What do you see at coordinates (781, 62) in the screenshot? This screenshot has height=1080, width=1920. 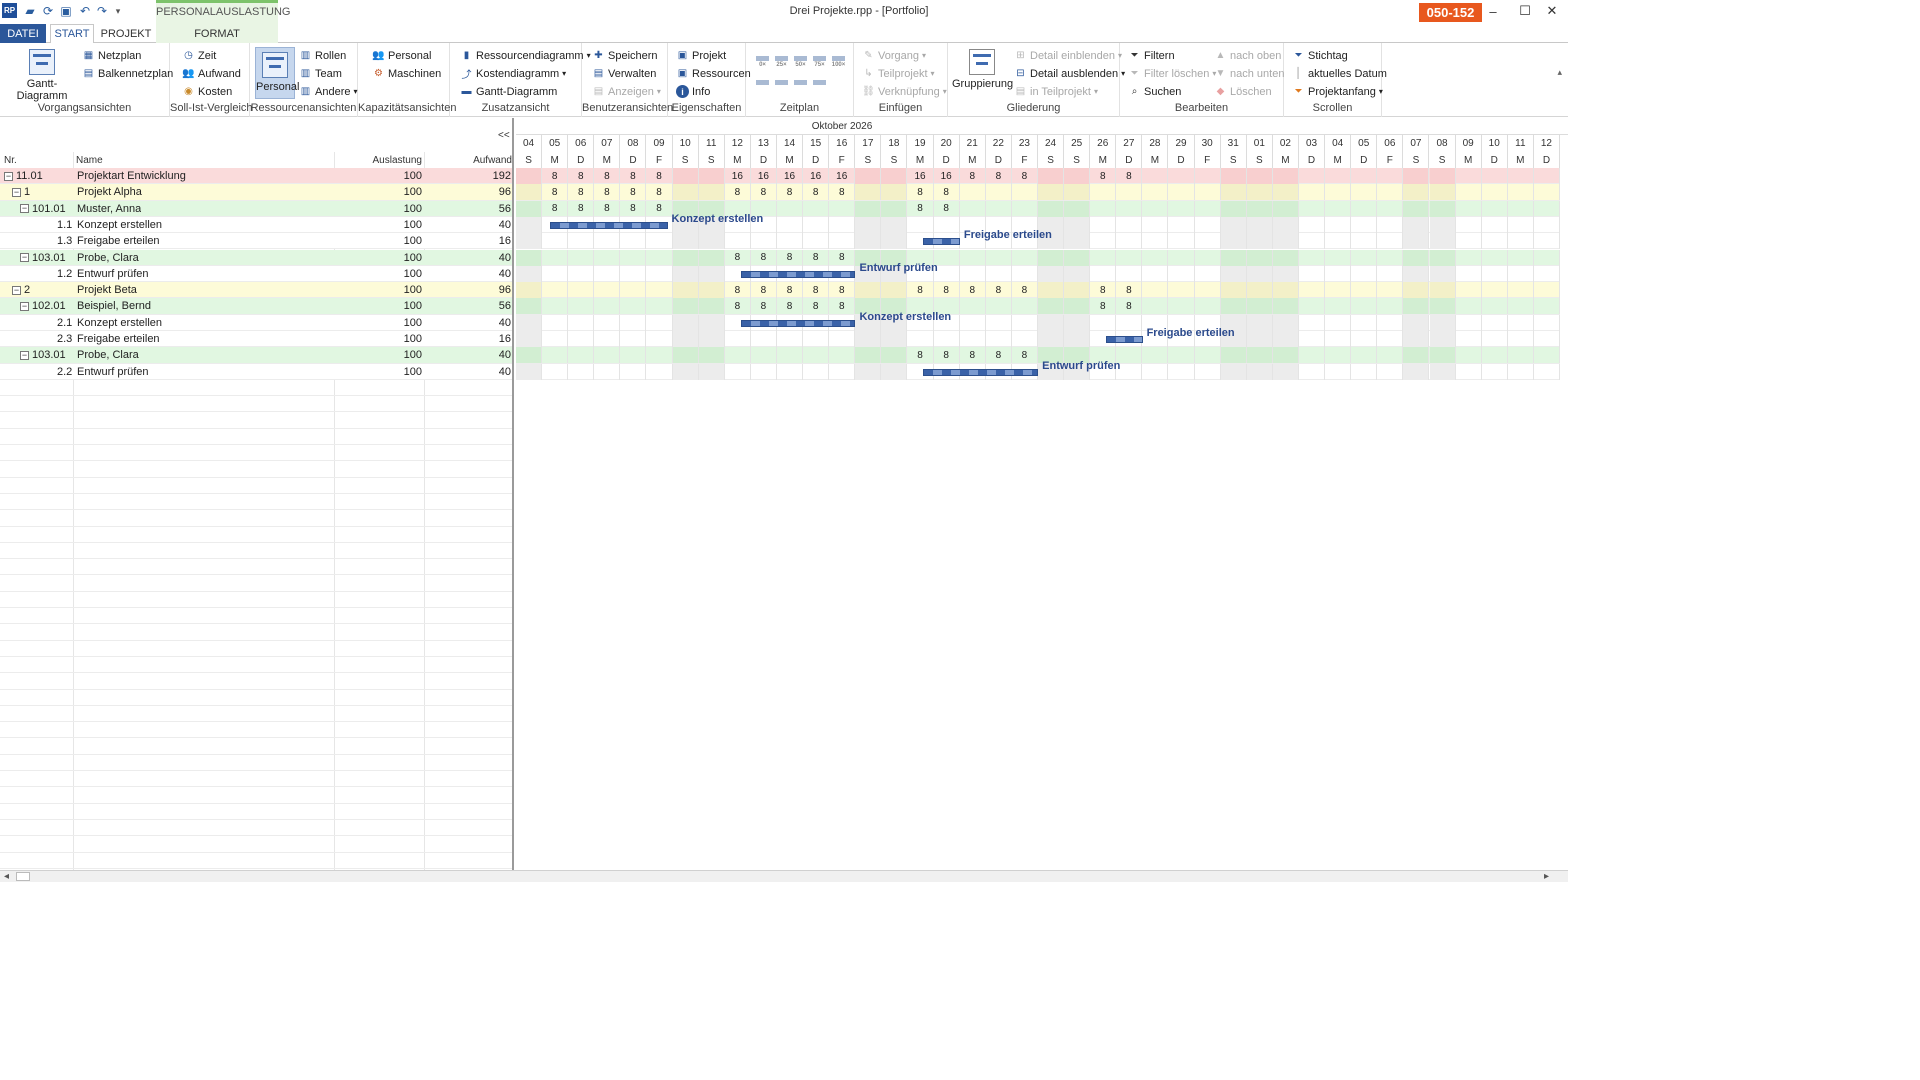 I see `zoom-25-icon: 25×` at bounding box center [781, 62].